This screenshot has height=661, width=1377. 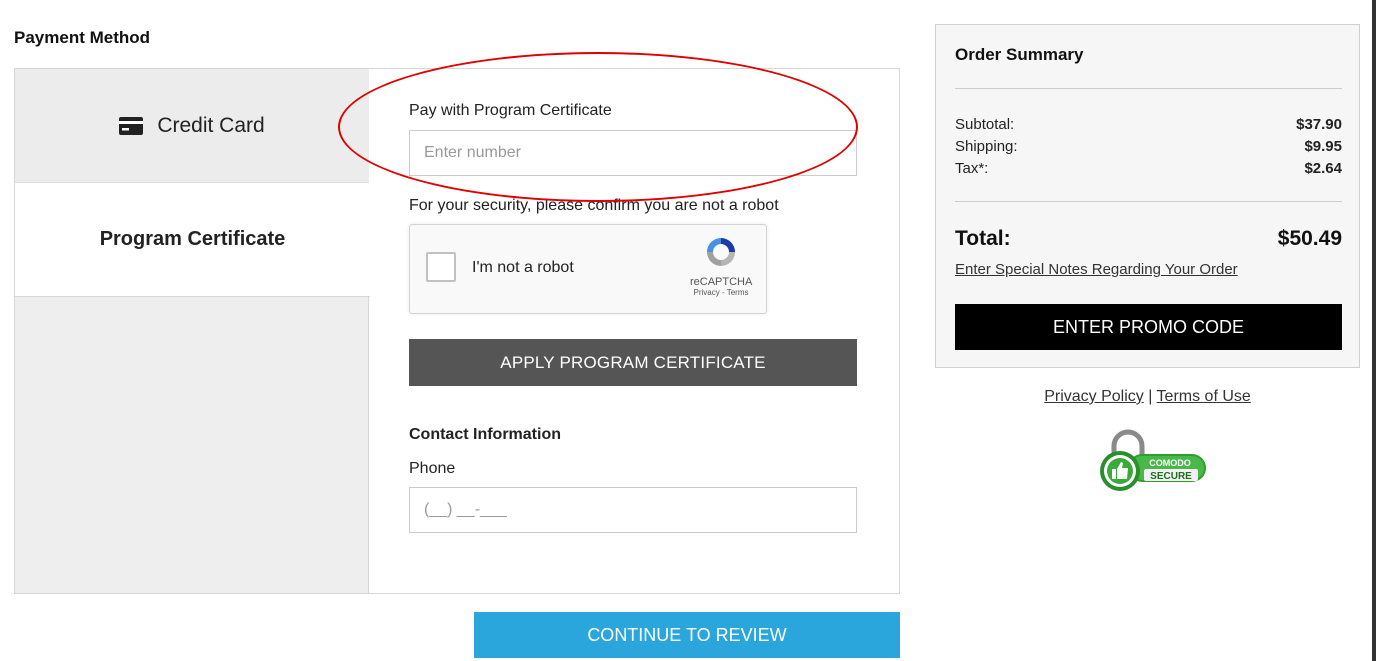 What do you see at coordinates (1148, 168) in the screenshot?
I see `tax-row: Tax*: $2.64` at bounding box center [1148, 168].